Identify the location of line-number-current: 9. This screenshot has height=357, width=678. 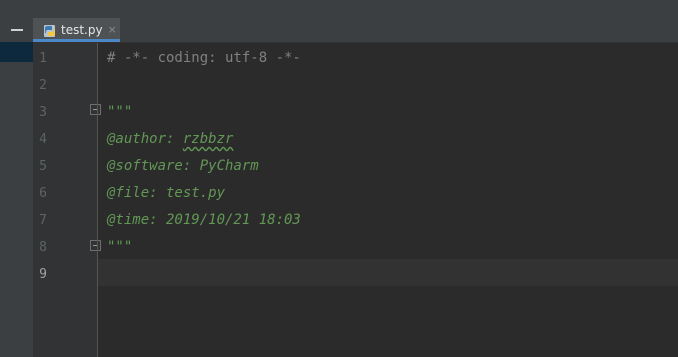
(43, 274).